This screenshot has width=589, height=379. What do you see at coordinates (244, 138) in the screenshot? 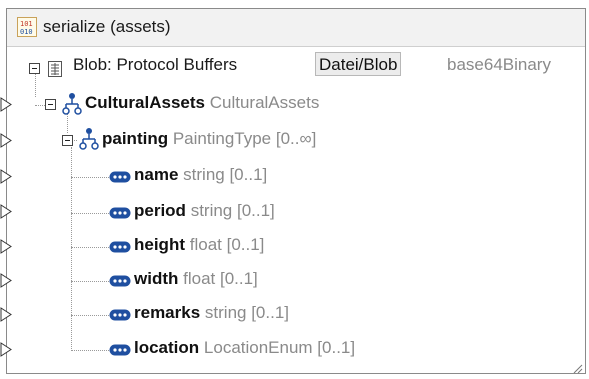
I see `node-type: PaintingType [0..∞]` at bounding box center [244, 138].